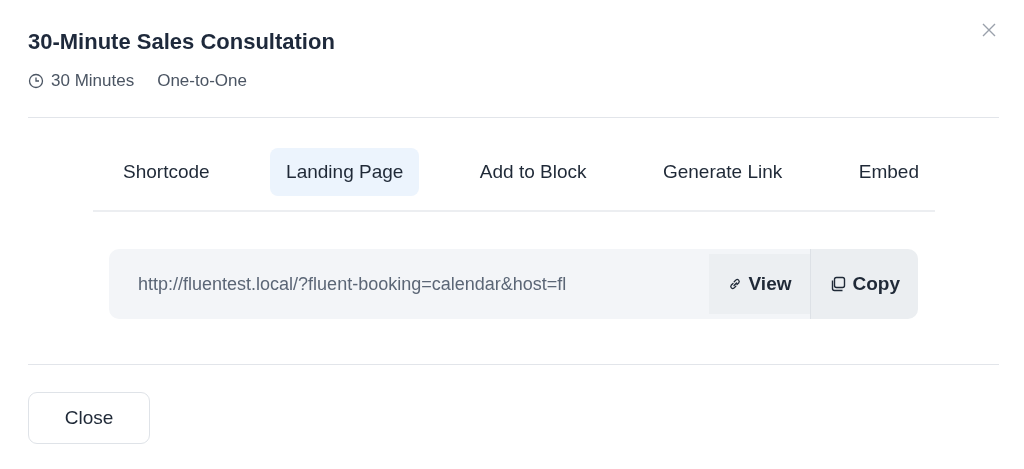  I want to click on close-icon, so click(989, 30).